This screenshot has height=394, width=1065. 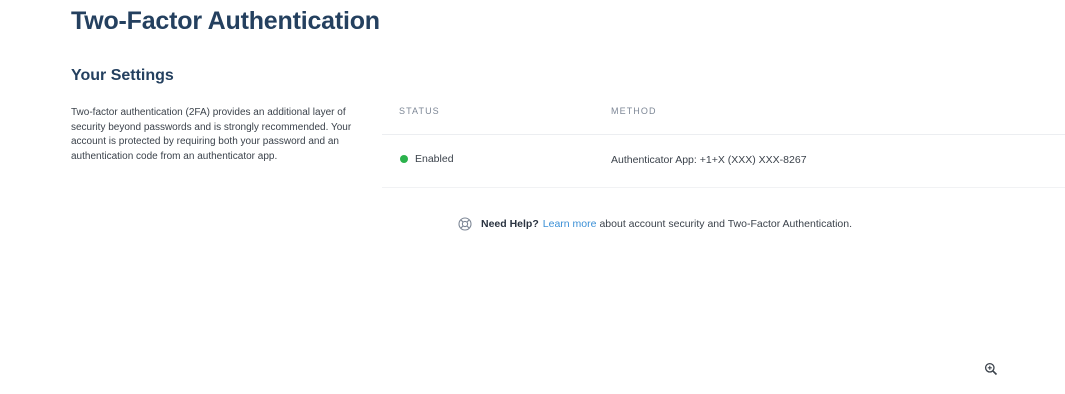 What do you see at coordinates (991, 369) in the screenshot?
I see `zoom-in-icon` at bounding box center [991, 369].